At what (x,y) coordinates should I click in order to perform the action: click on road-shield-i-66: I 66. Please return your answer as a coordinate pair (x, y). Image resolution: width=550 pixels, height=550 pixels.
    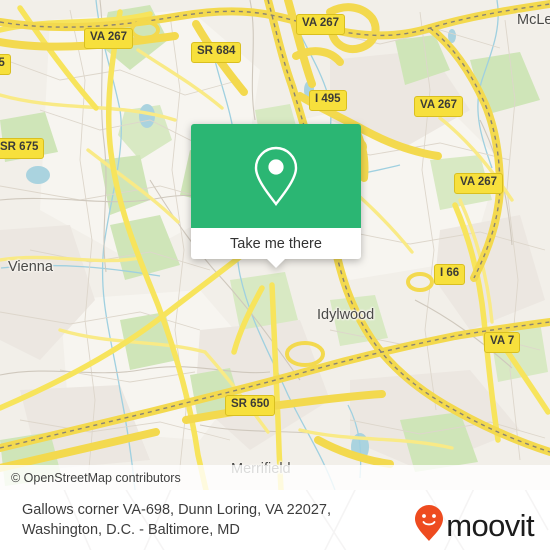
    Looking at the image, I should click on (450, 274).